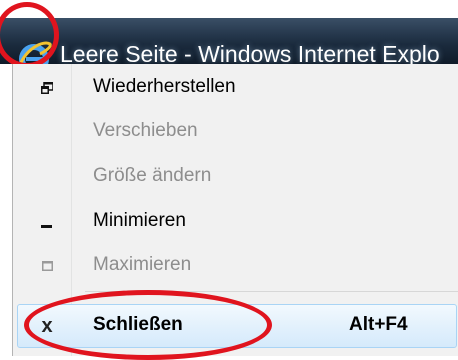  What do you see at coordinates (152, 175) in the screenshot?
I see `menu-item-label: Größe ändern` at bounding box center [152, 175].